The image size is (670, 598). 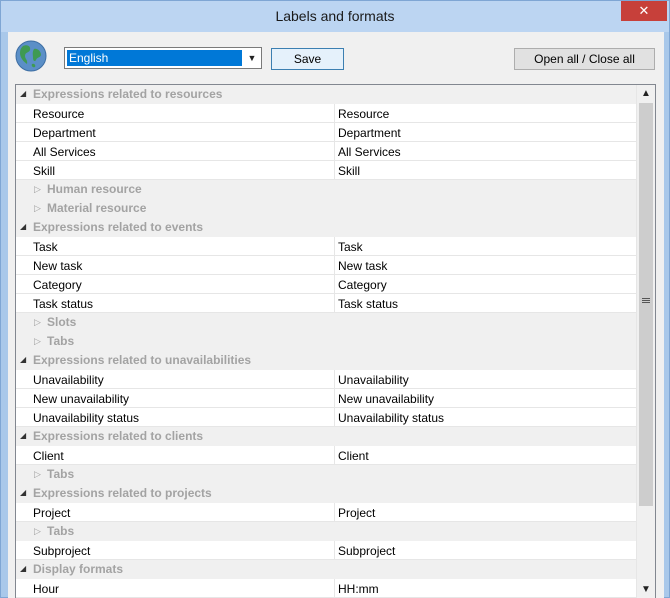 What do you see at coordinates (326, 569) in the screenshot?
I see `group-row: ◢ Display formats` at bounding box center [326, 569].